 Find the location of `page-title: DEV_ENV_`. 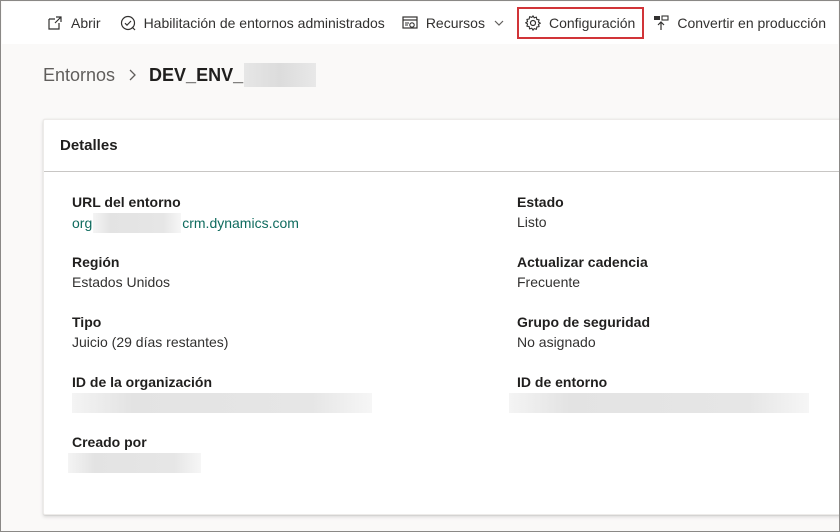

page-title: DEV_ENV_ is located at coordinates (196, 74).